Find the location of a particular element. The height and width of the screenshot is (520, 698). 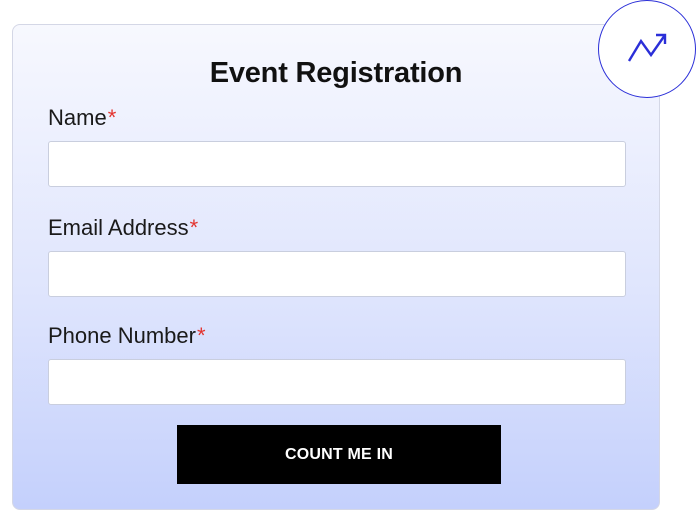

phone-label-text: Phone Number is located at coordinates (122, 335).